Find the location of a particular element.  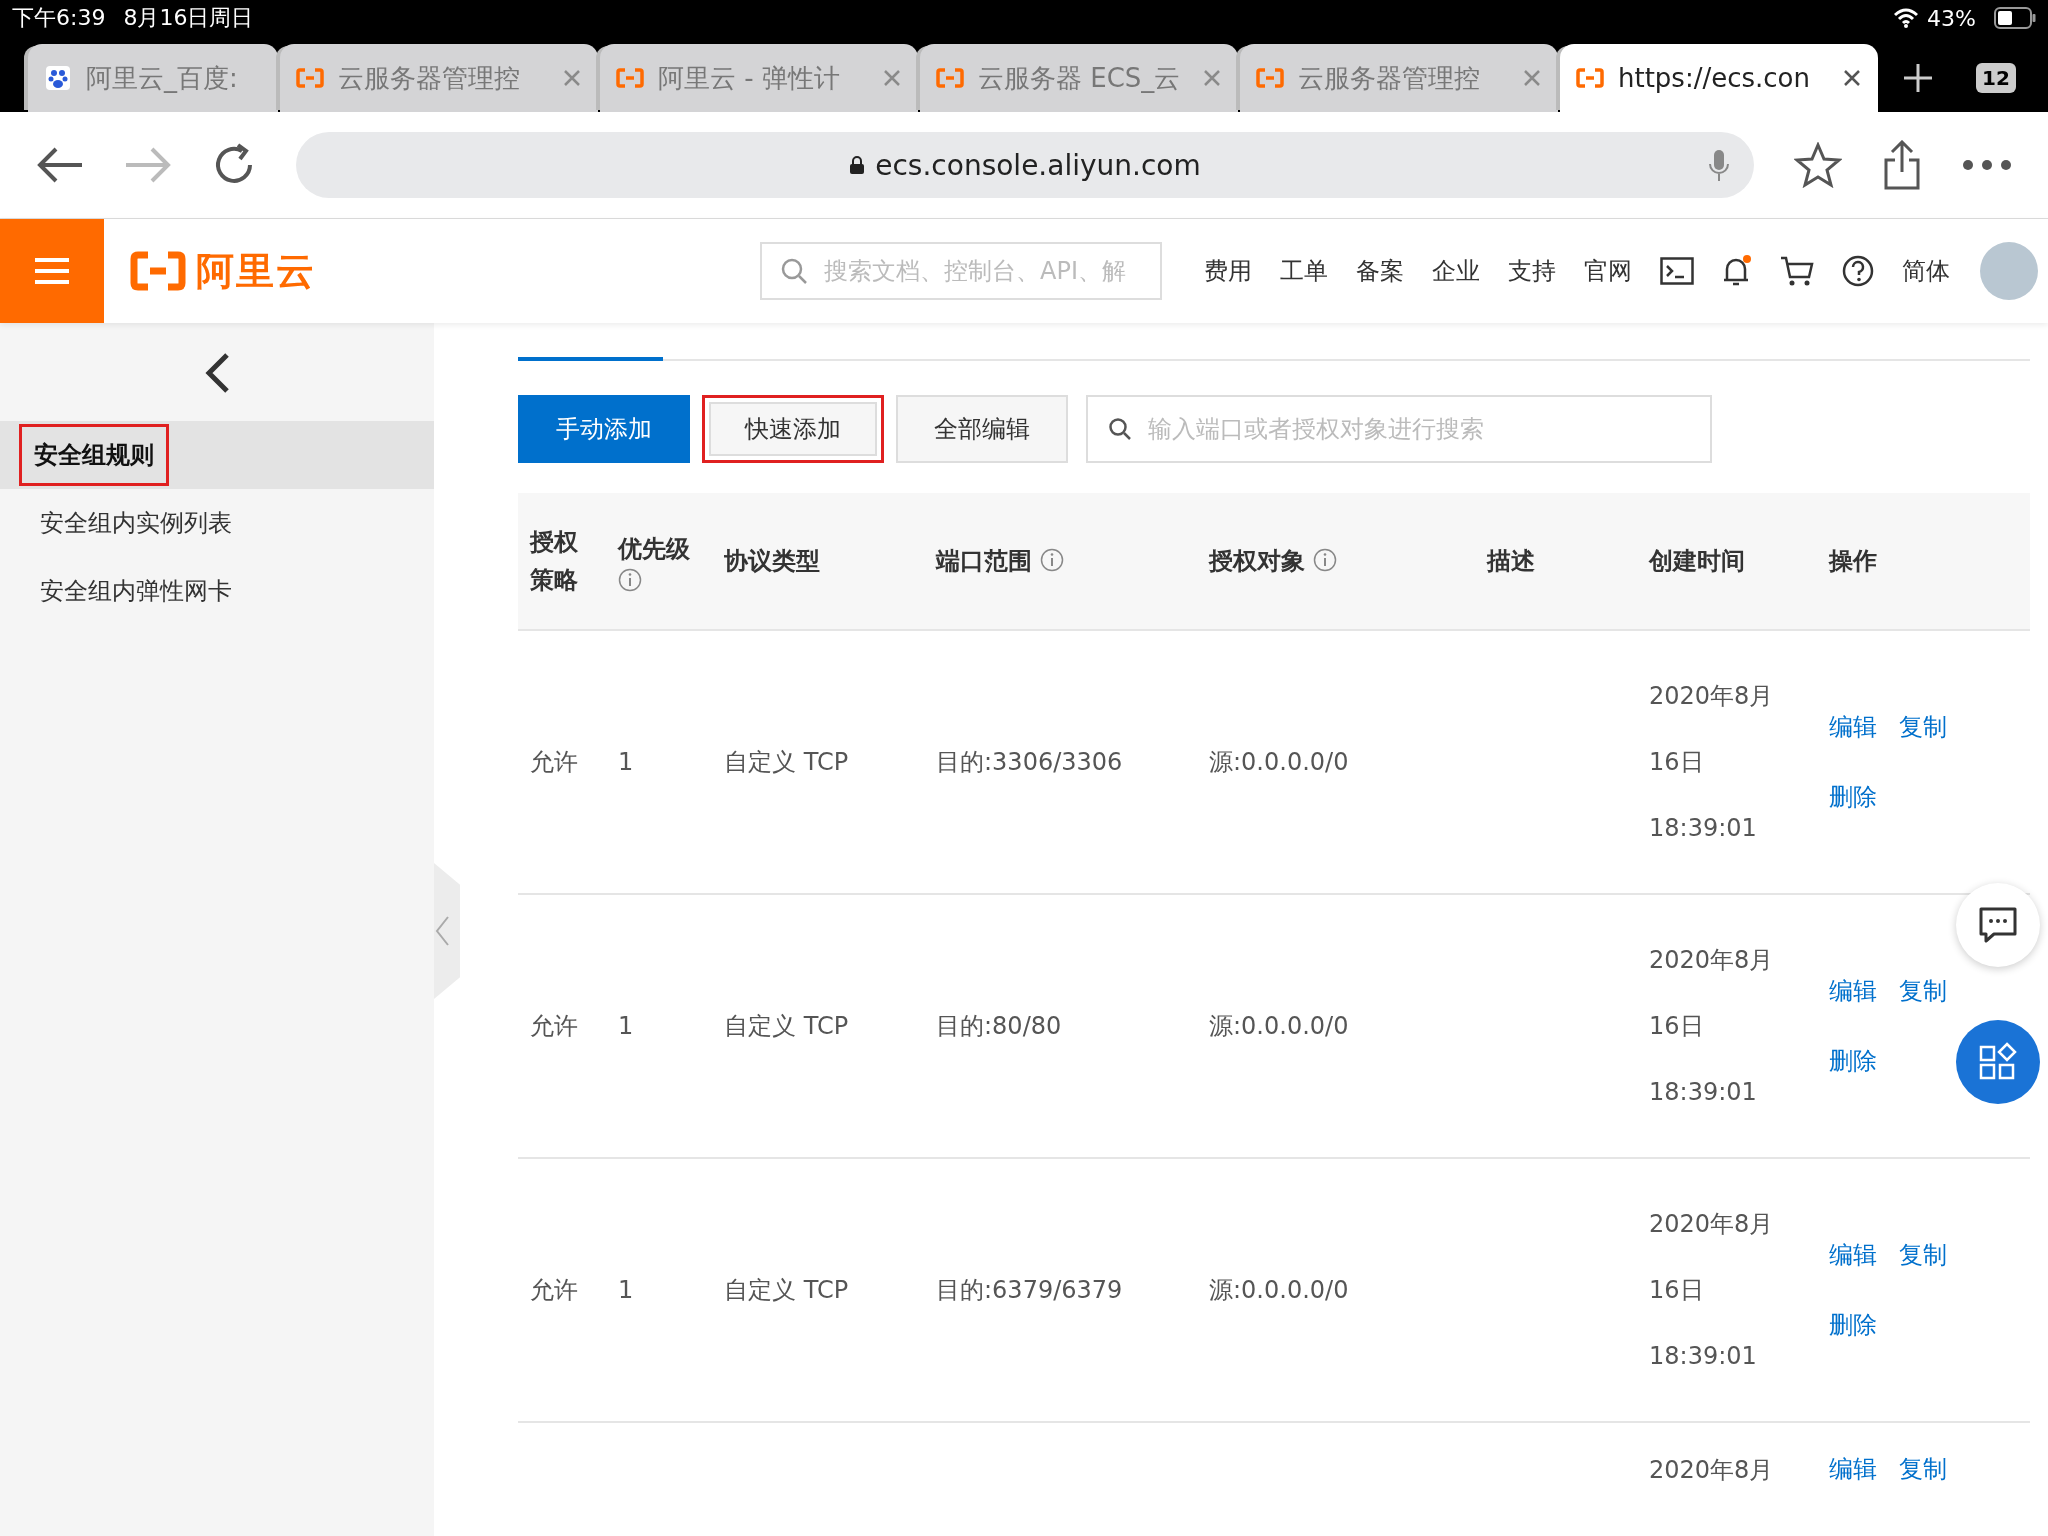

grid-icon is located at coordinates (1998, 1062).